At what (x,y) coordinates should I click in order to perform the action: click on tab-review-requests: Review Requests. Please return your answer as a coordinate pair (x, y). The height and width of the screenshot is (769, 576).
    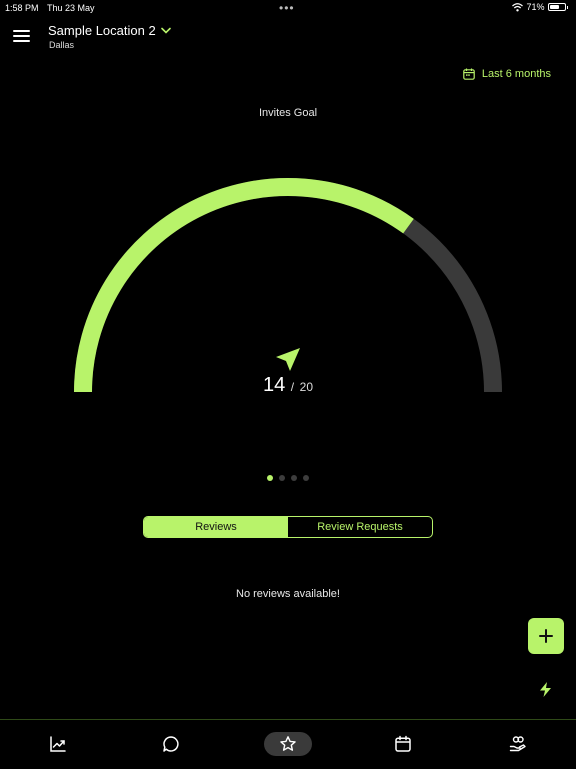
    Looking at the image, I should click on (360, 527).